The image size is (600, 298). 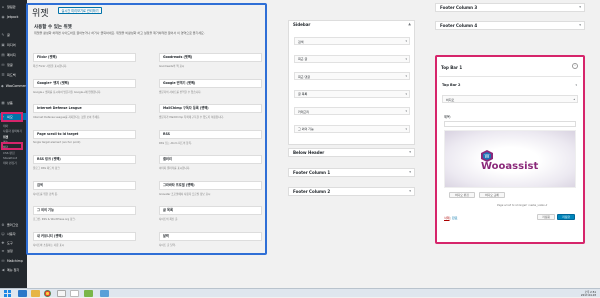 I want to click on replace-video-button: 비디오 교체, so click(x=492, y=195).